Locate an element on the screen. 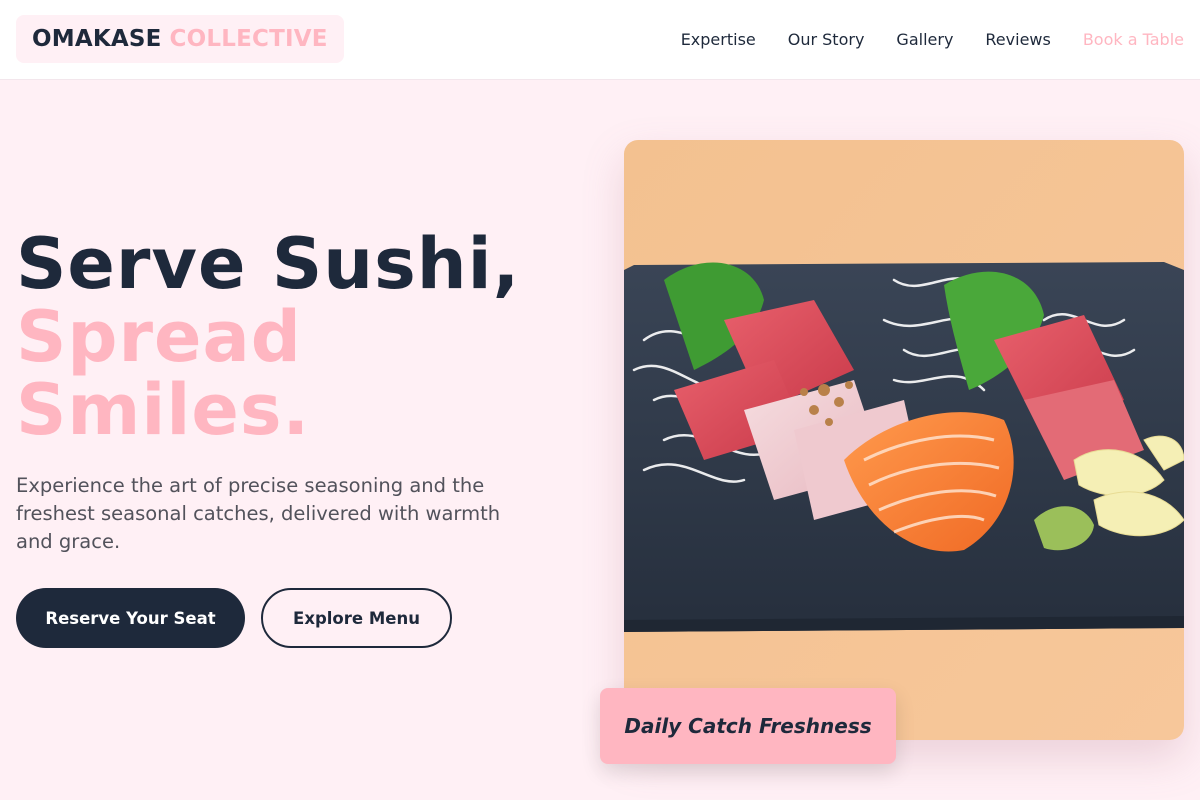 The image size is (1200, 800). nav-link-our-story: Our Story is located at coordinates (826, 39).